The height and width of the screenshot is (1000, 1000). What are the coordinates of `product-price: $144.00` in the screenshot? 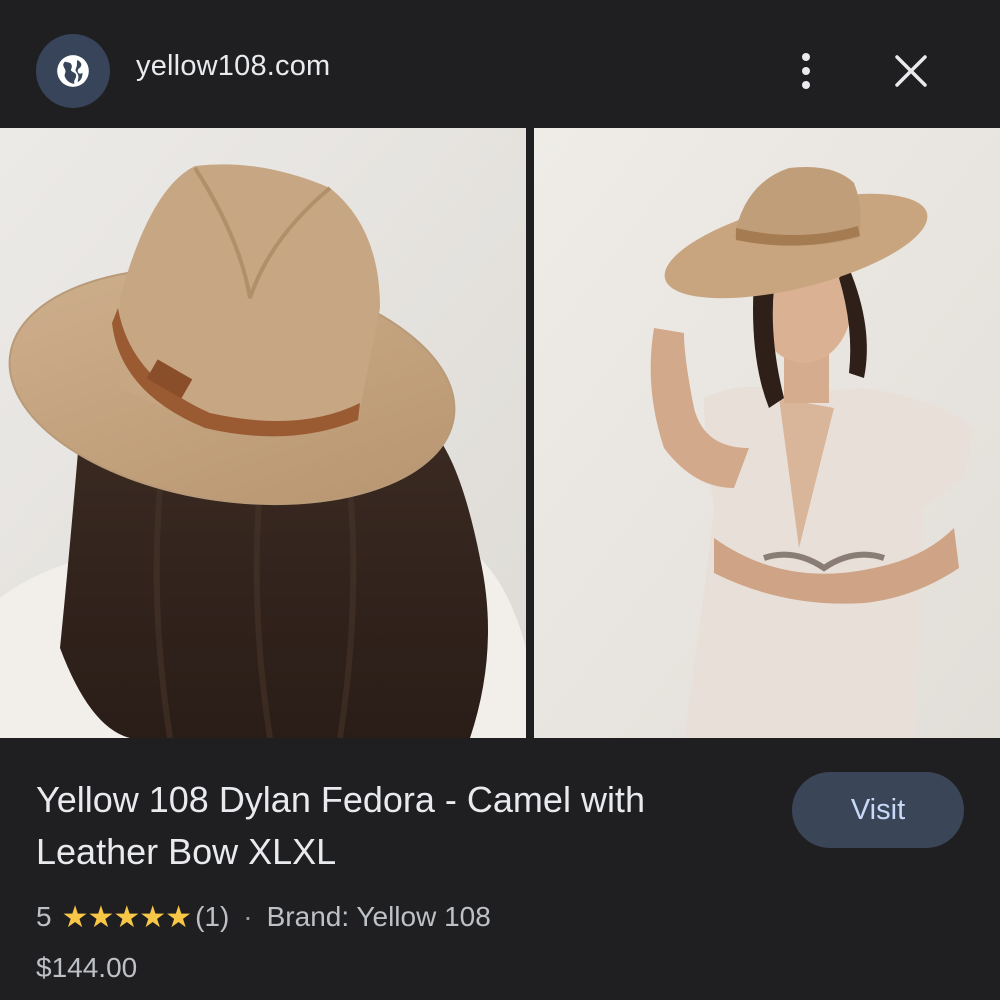 It's located at (87, 967).